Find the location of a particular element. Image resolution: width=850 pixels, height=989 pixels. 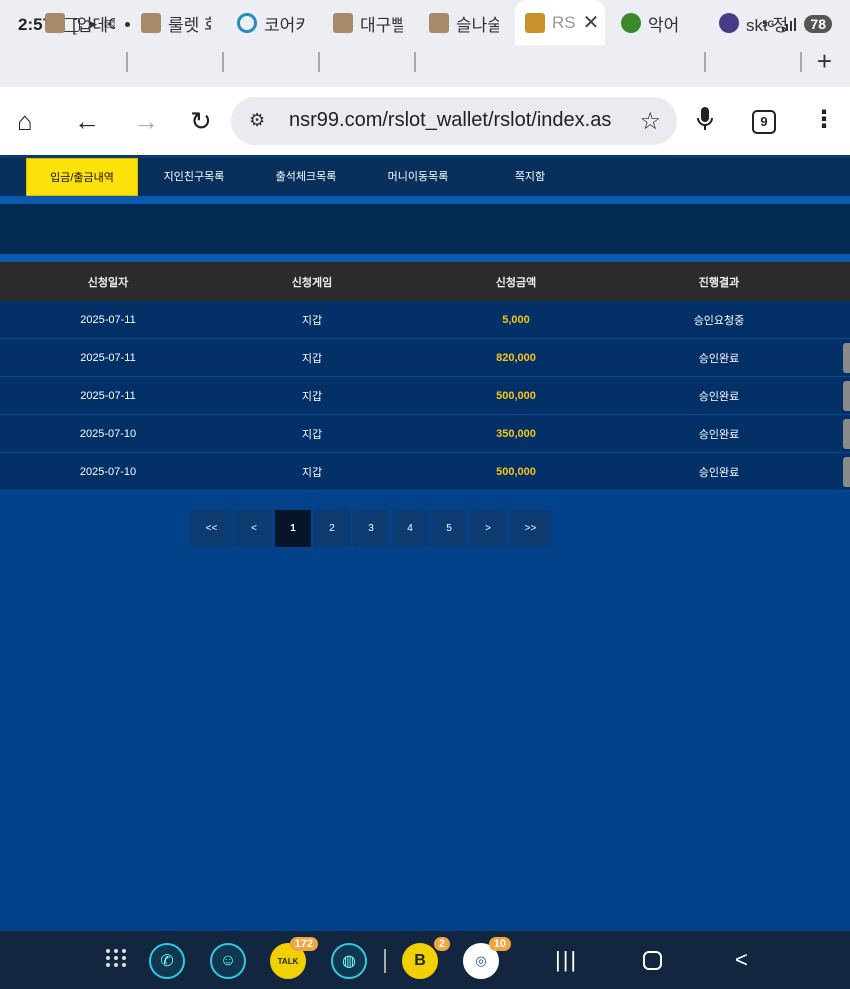

home-icon: ⌂ is located at coordinates (25, 121).